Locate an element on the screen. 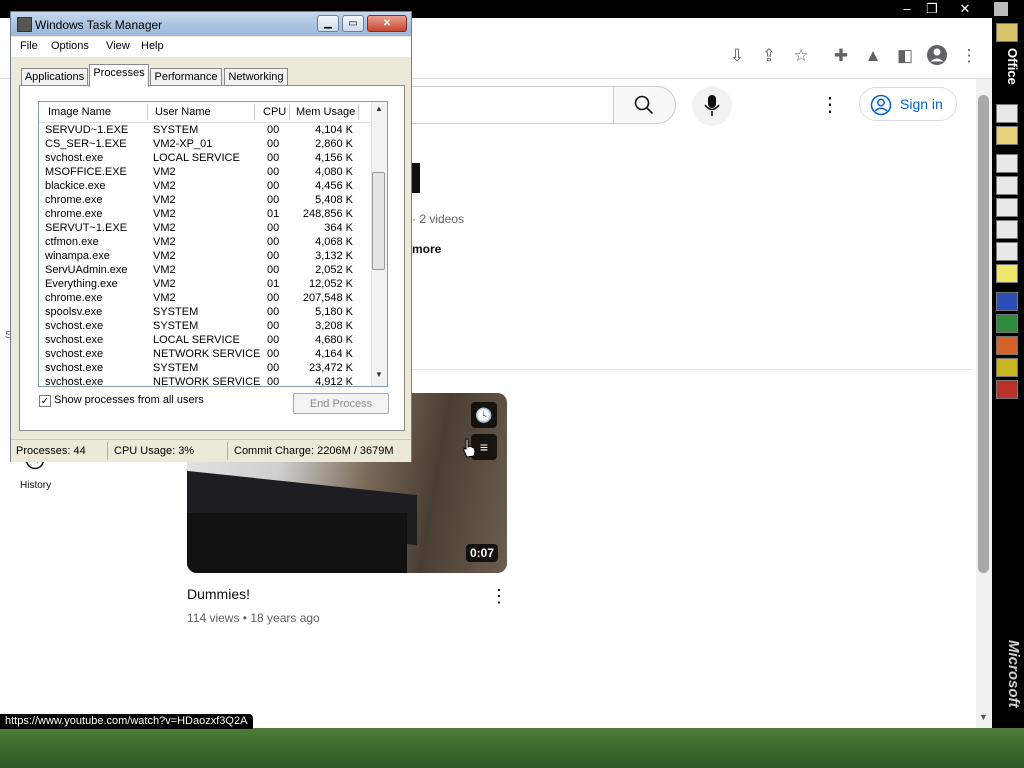  office-contact-icon is located at coordinates (1007, 229).